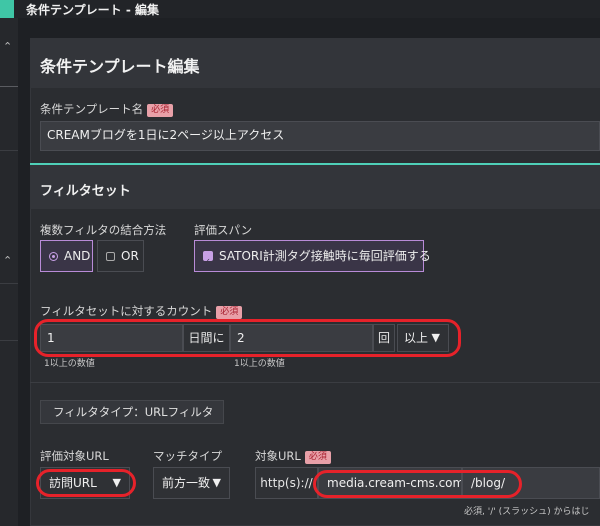 Image resolution: width=600 pixels, height=526 pixels. I want to click on url-hint: 必須, '/' (スラッシュ) からはじ, so click(527, 512).